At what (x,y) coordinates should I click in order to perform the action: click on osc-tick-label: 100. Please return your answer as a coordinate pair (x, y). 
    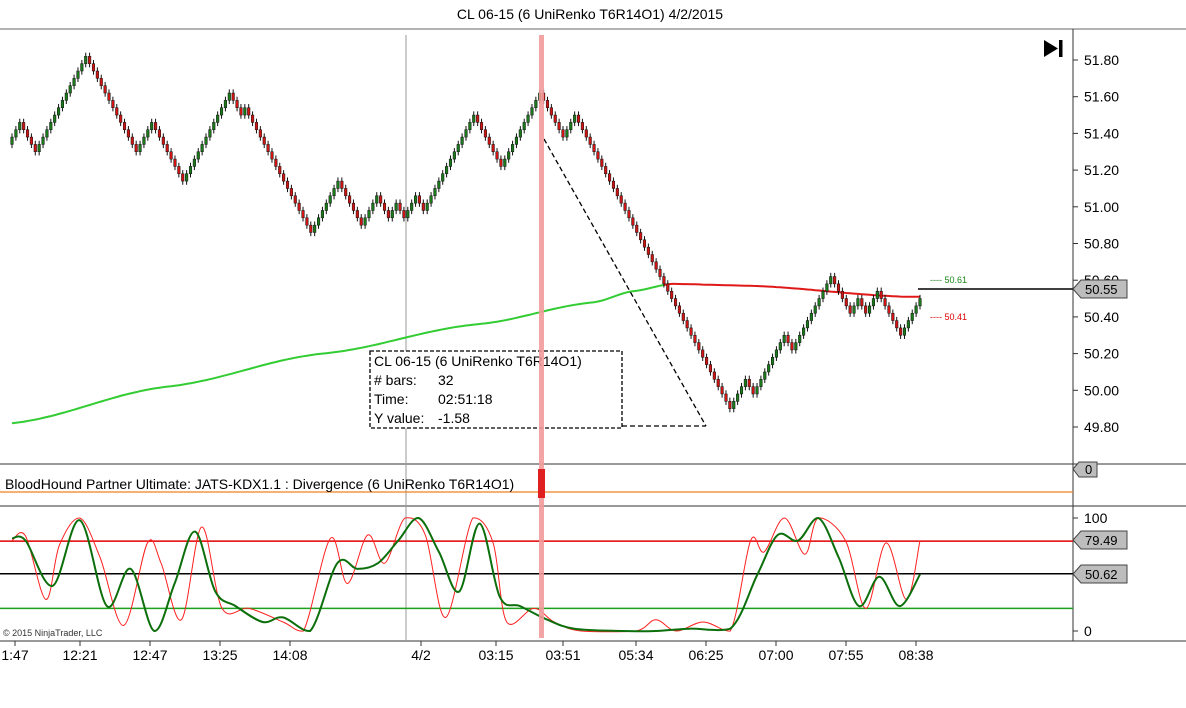
    Looking at the image, I should click on (1096, 518).